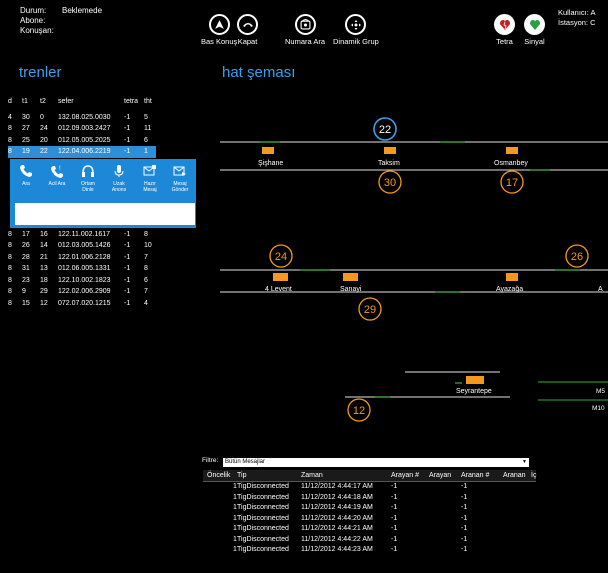  Describe the element at coordinates (219, 30) in the screenshot. I see `bas-konus-button: Bas Konuş` at that location.